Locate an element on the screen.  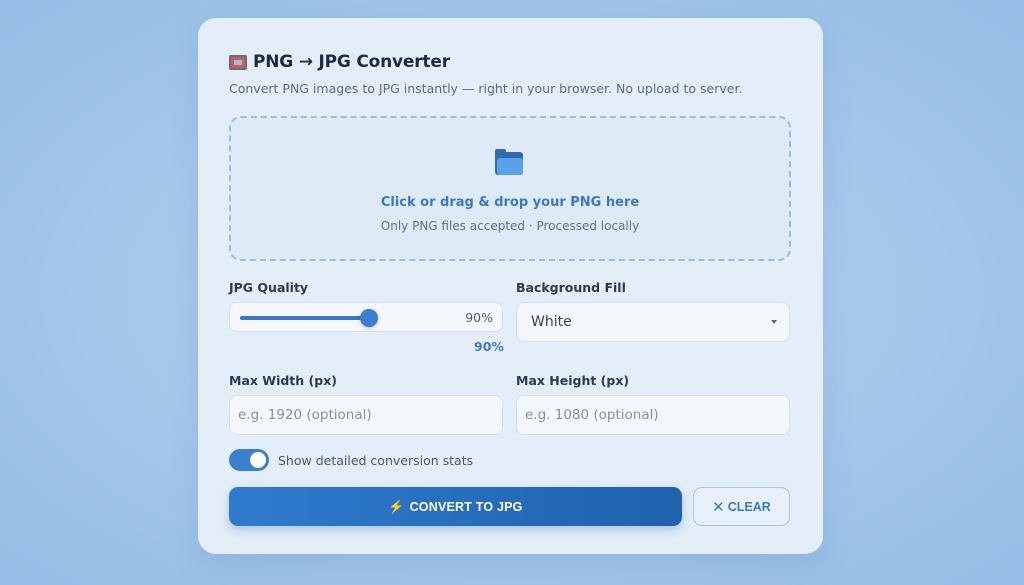
quality-slider: 90% is located at coordinates (366, 317).